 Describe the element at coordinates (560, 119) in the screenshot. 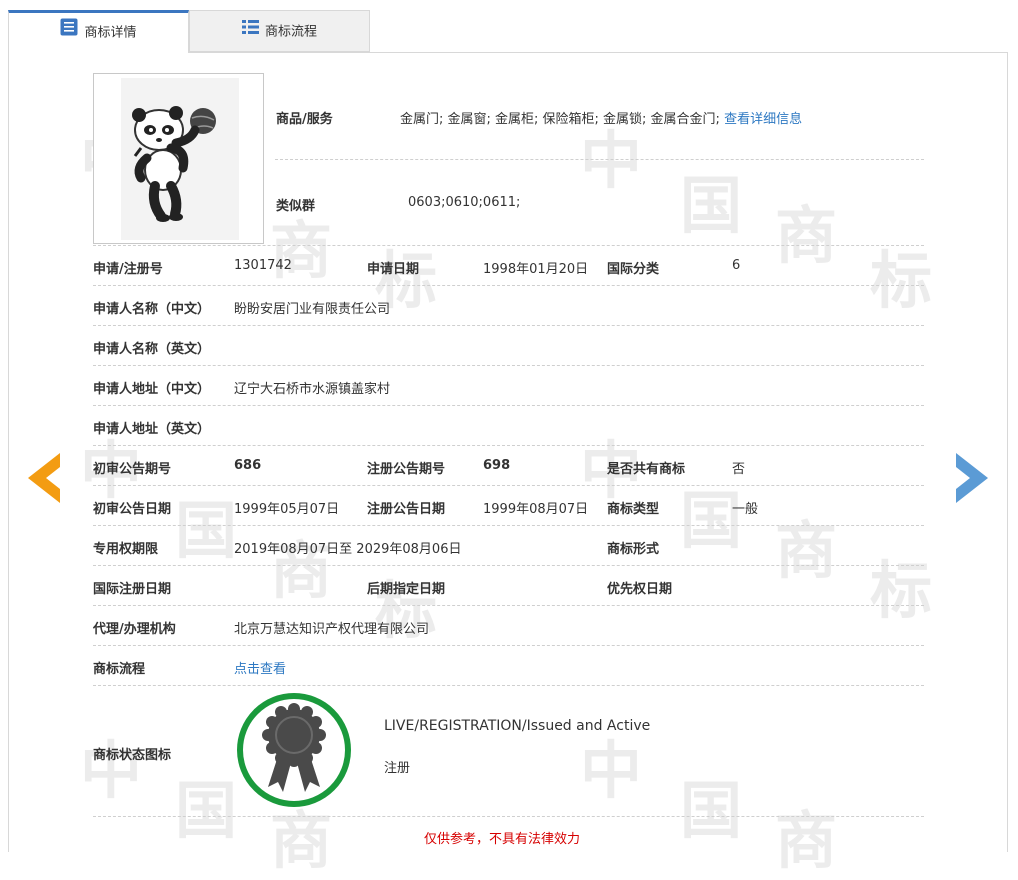

I see `goods-services-text: 金属门; 金属窗; 金属柜; 保险箱柜; 金属锁; 金属合金门;` at that location.